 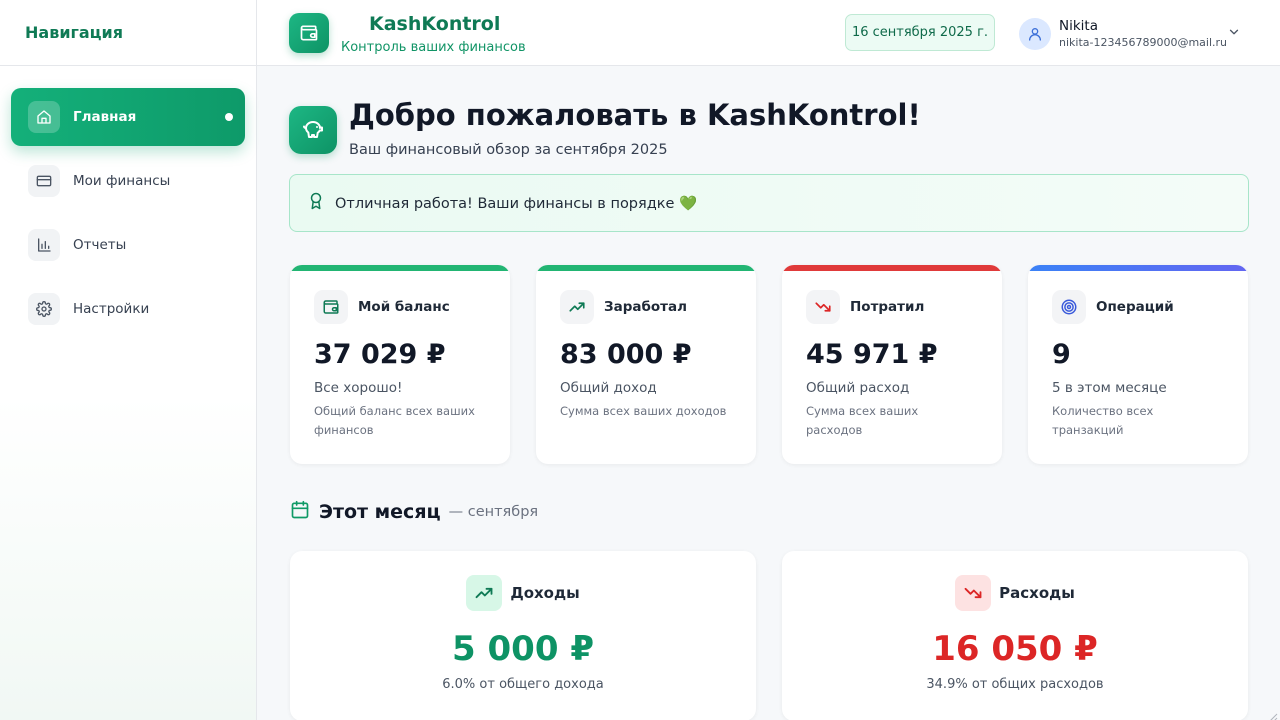 What do you see at coordinates (1078, 26) in the screenshot?
I see `user-name: Nikita` at bounding box center [1078, 26].